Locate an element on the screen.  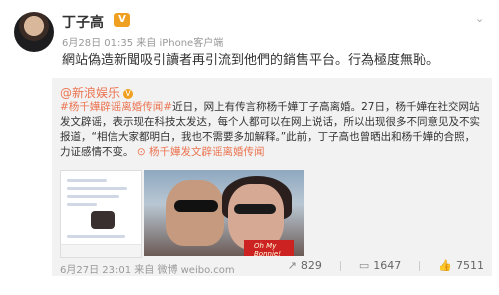
share-button: ↗ 829 is located at coordinates (305, 265).